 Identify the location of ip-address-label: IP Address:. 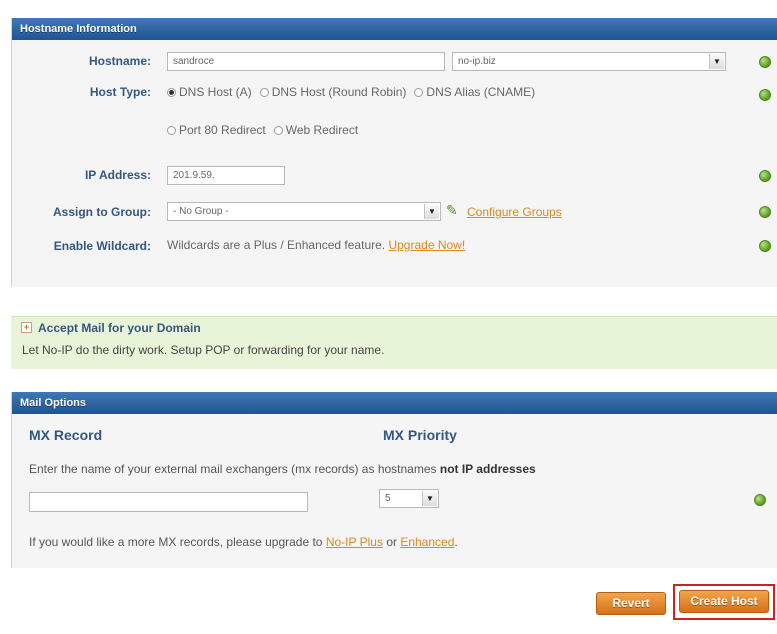
(117, 175).